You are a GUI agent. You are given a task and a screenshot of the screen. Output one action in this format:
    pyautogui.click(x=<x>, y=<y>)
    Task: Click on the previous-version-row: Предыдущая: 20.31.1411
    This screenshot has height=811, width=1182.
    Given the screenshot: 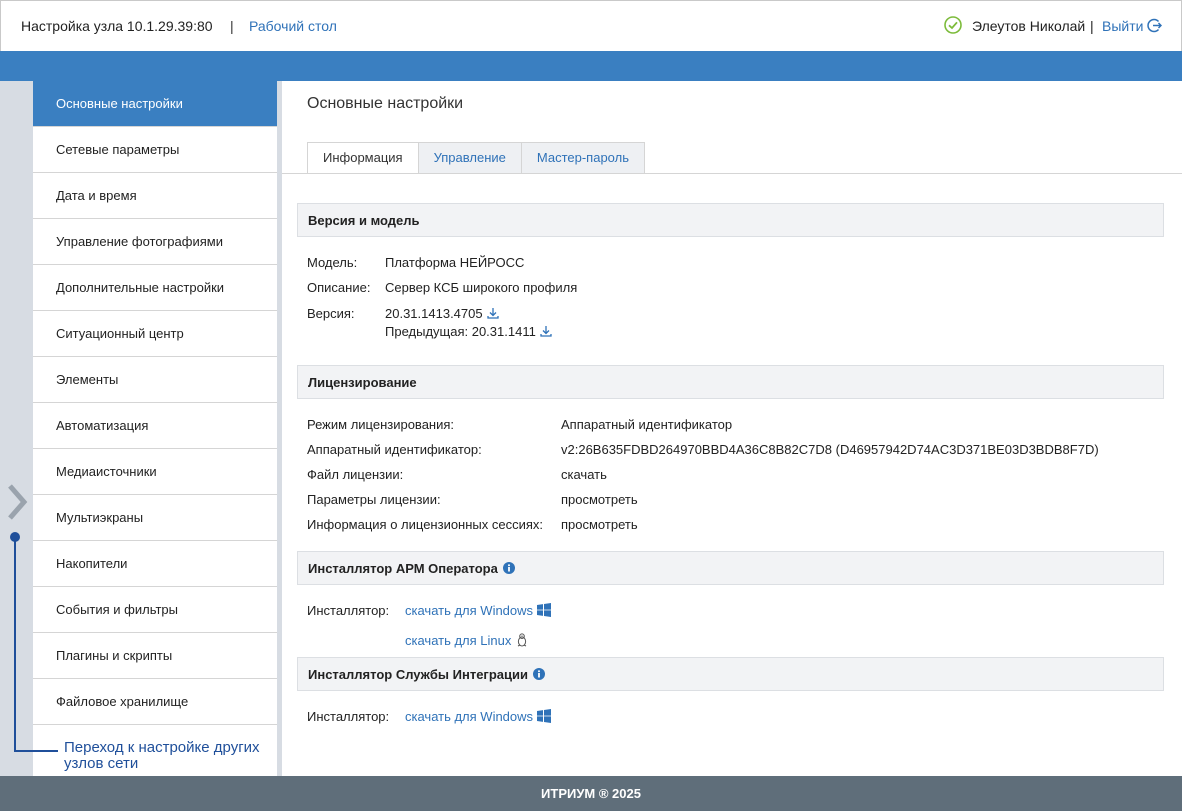 What is the action you would take?
    pyautogui.click(x=468, y=331)
    